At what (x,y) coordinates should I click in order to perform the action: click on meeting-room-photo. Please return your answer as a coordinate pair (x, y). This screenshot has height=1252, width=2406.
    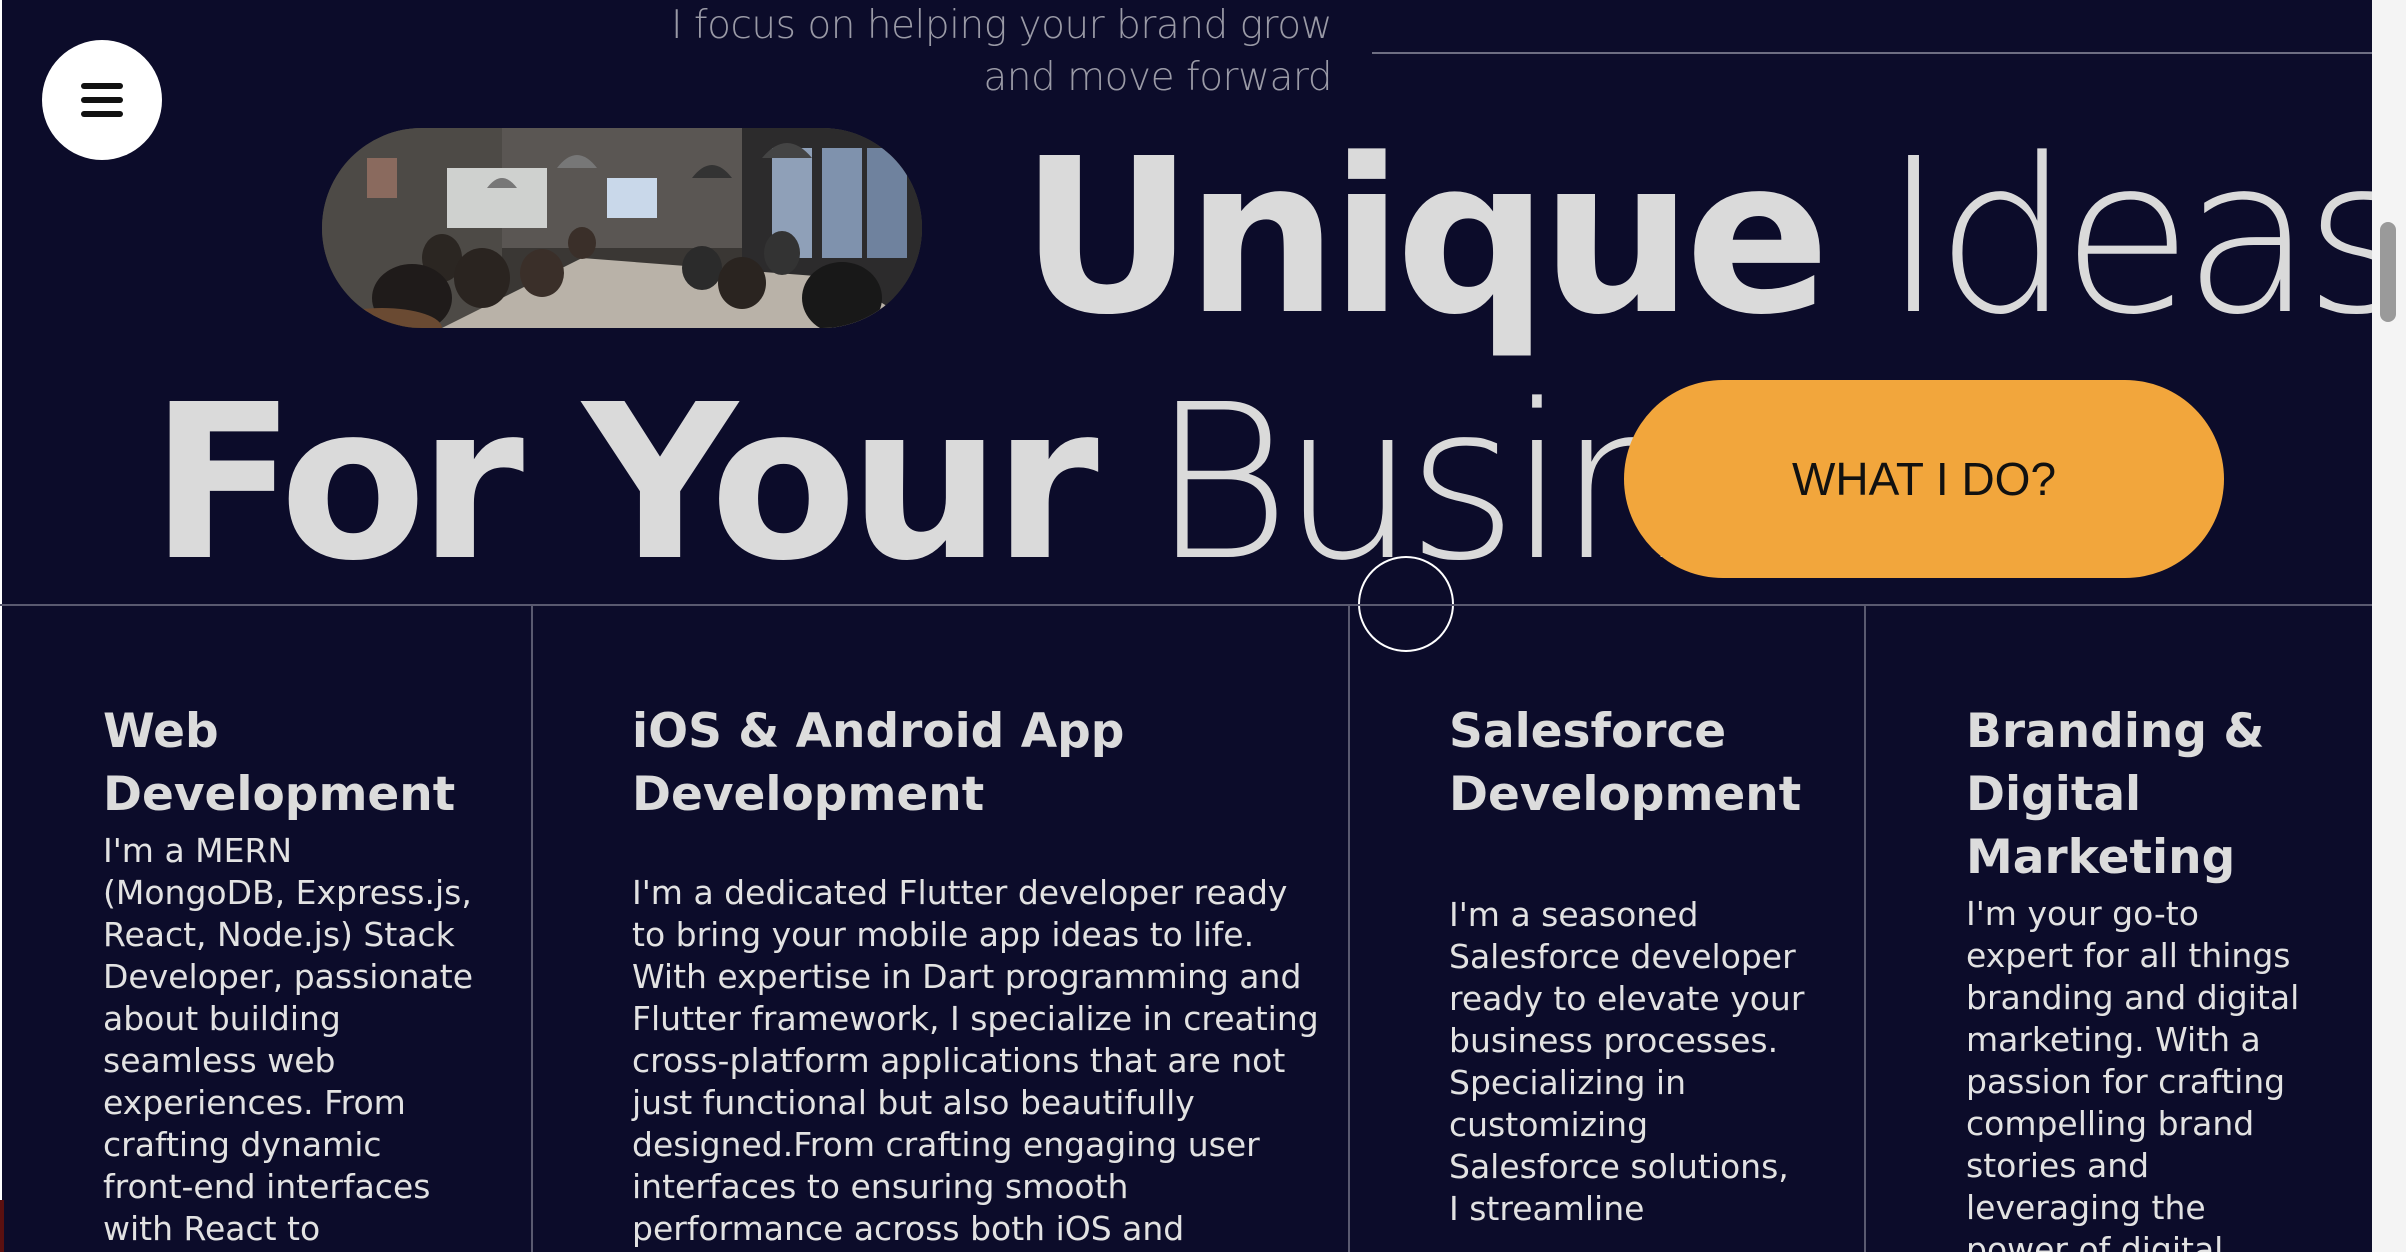
    Looking at the image, I should click on (622, 228).